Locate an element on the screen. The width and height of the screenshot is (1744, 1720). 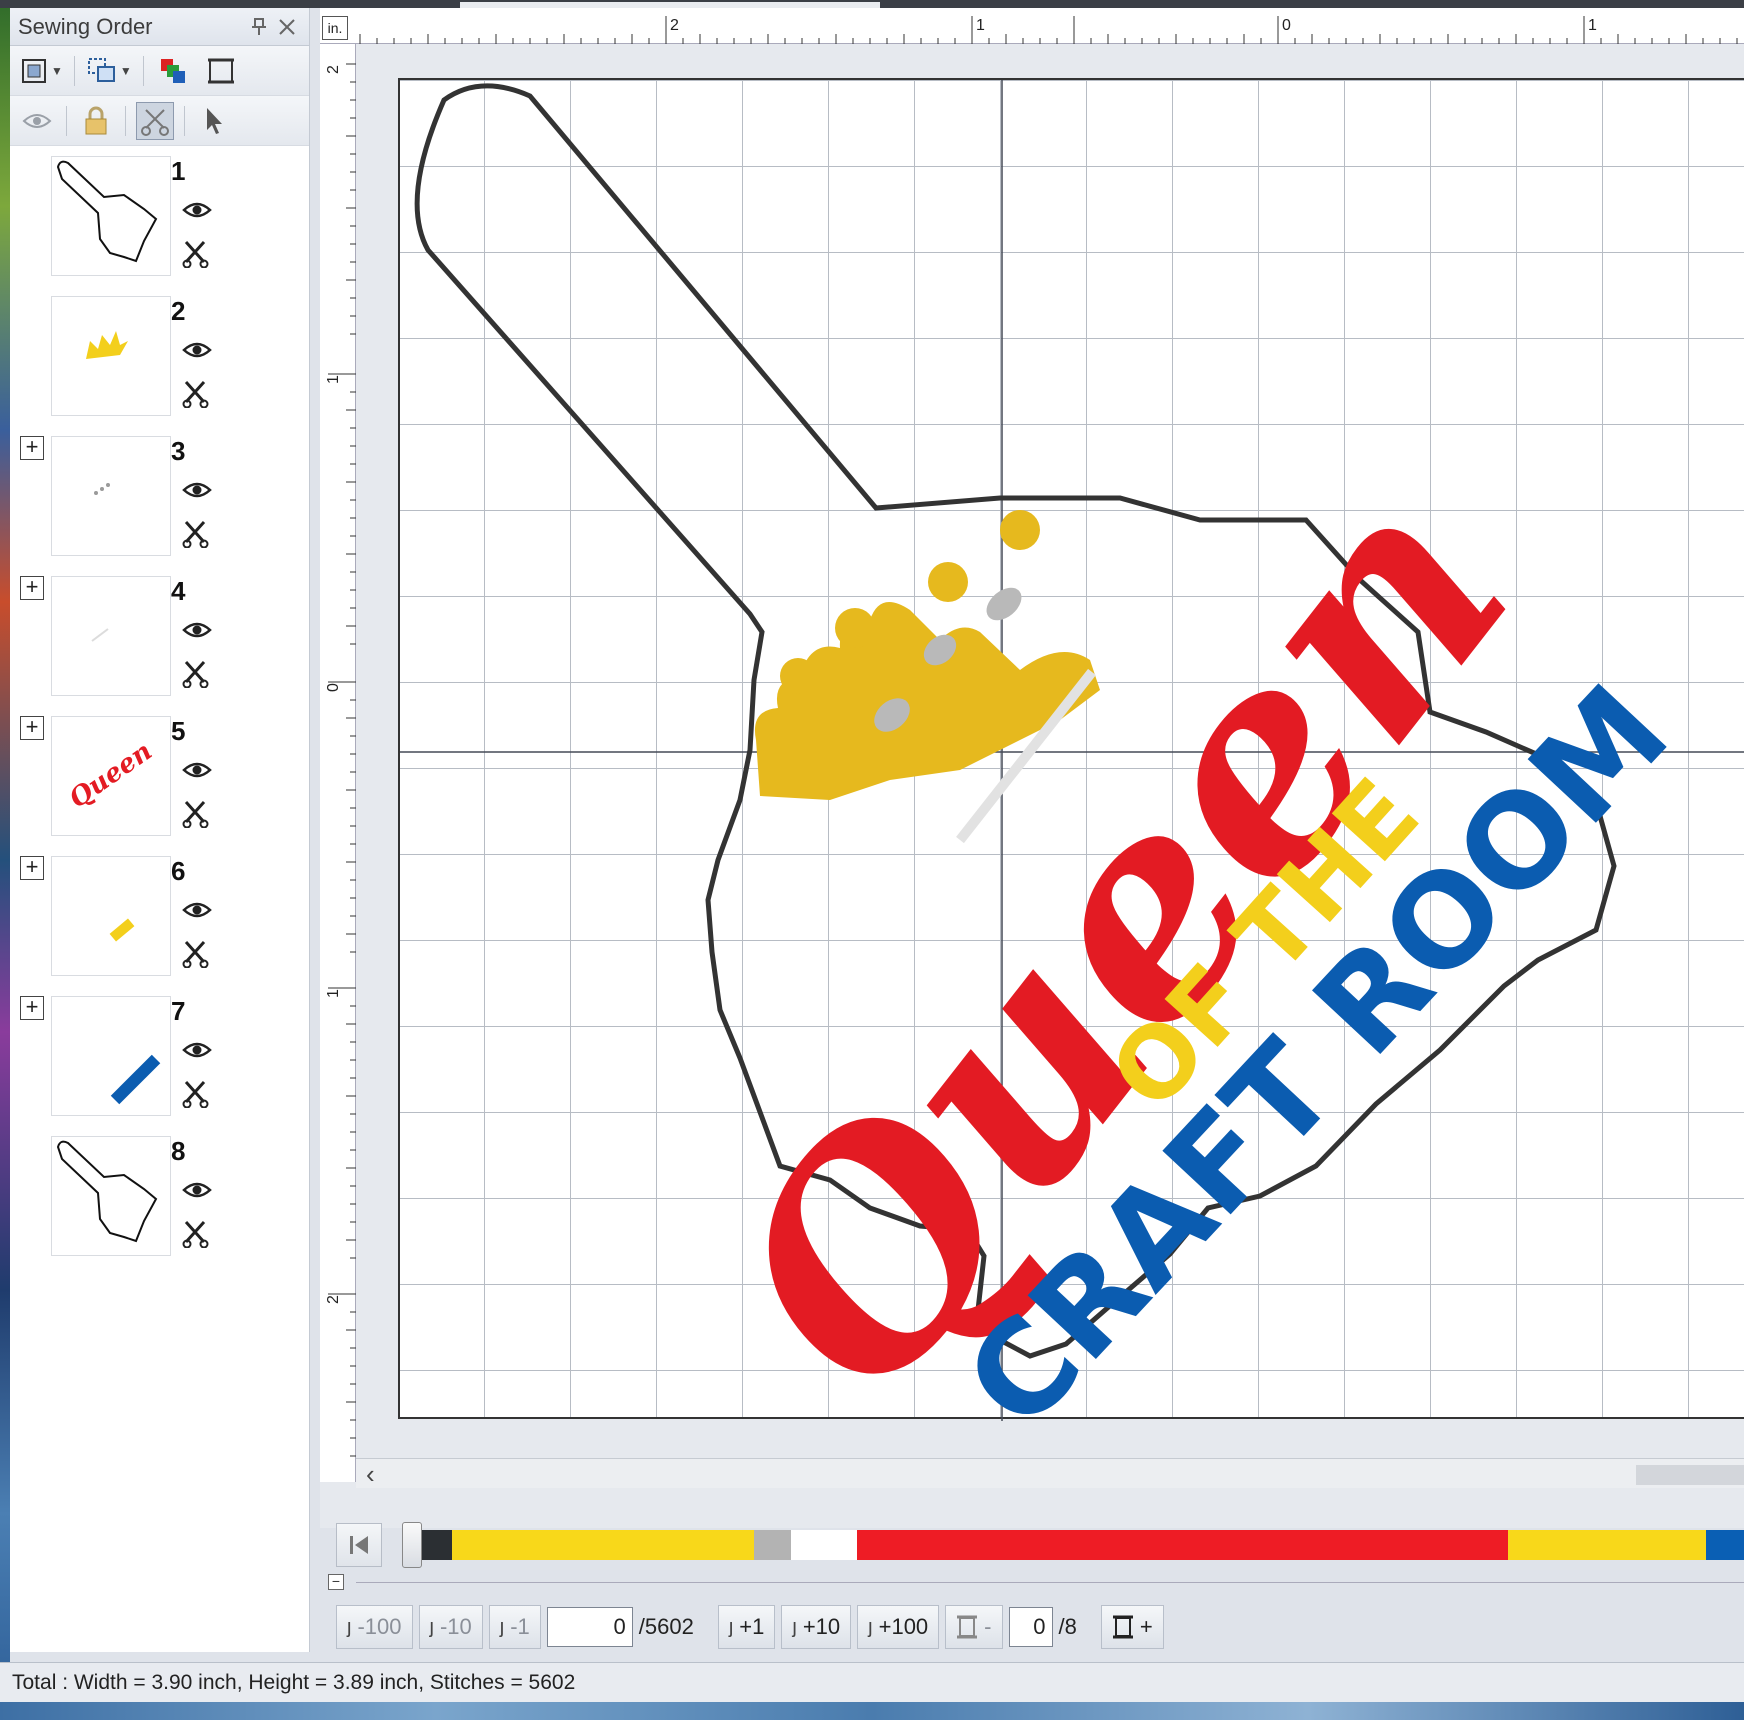
order-item: + Queen 5 is located at coordinates (160, 776).